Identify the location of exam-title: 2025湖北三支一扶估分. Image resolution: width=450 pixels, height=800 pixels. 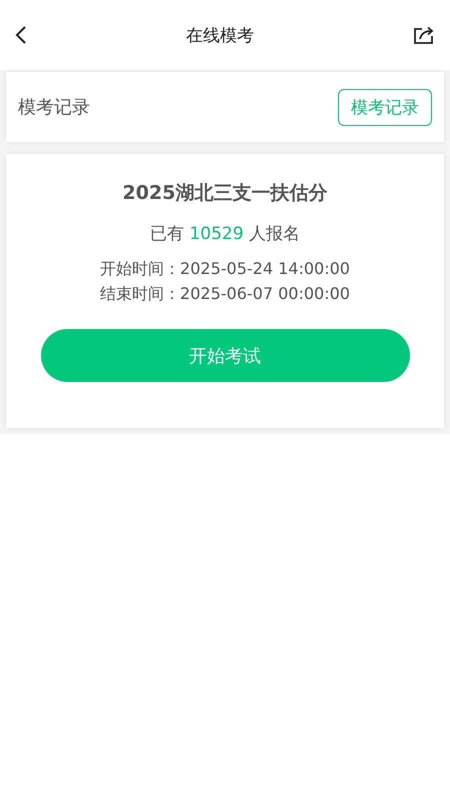
(225, 193).